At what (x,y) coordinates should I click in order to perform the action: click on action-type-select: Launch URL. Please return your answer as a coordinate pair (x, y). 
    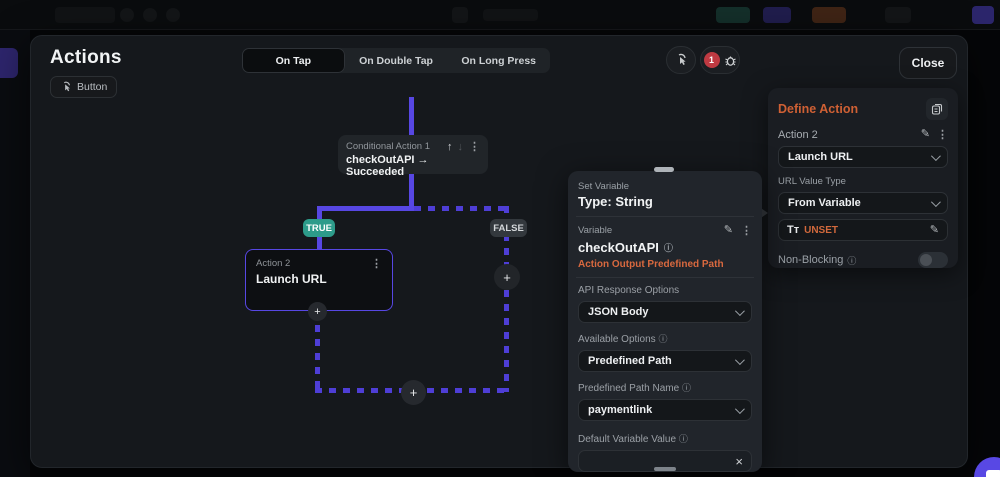
    Looking at the image, I should click on (863, 157).